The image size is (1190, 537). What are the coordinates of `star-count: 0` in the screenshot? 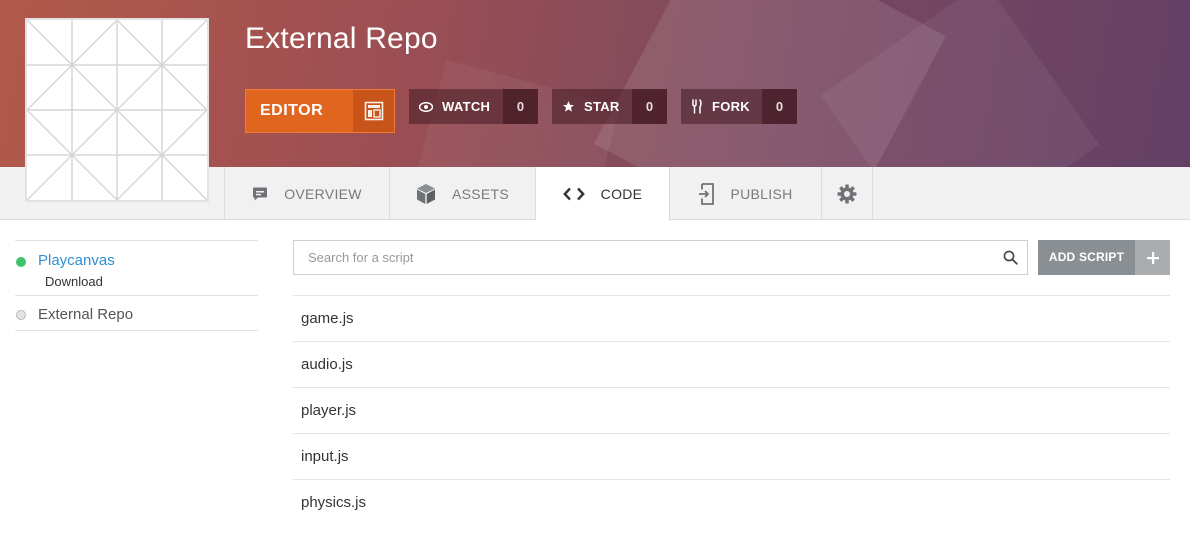 It's located at (649, 106).